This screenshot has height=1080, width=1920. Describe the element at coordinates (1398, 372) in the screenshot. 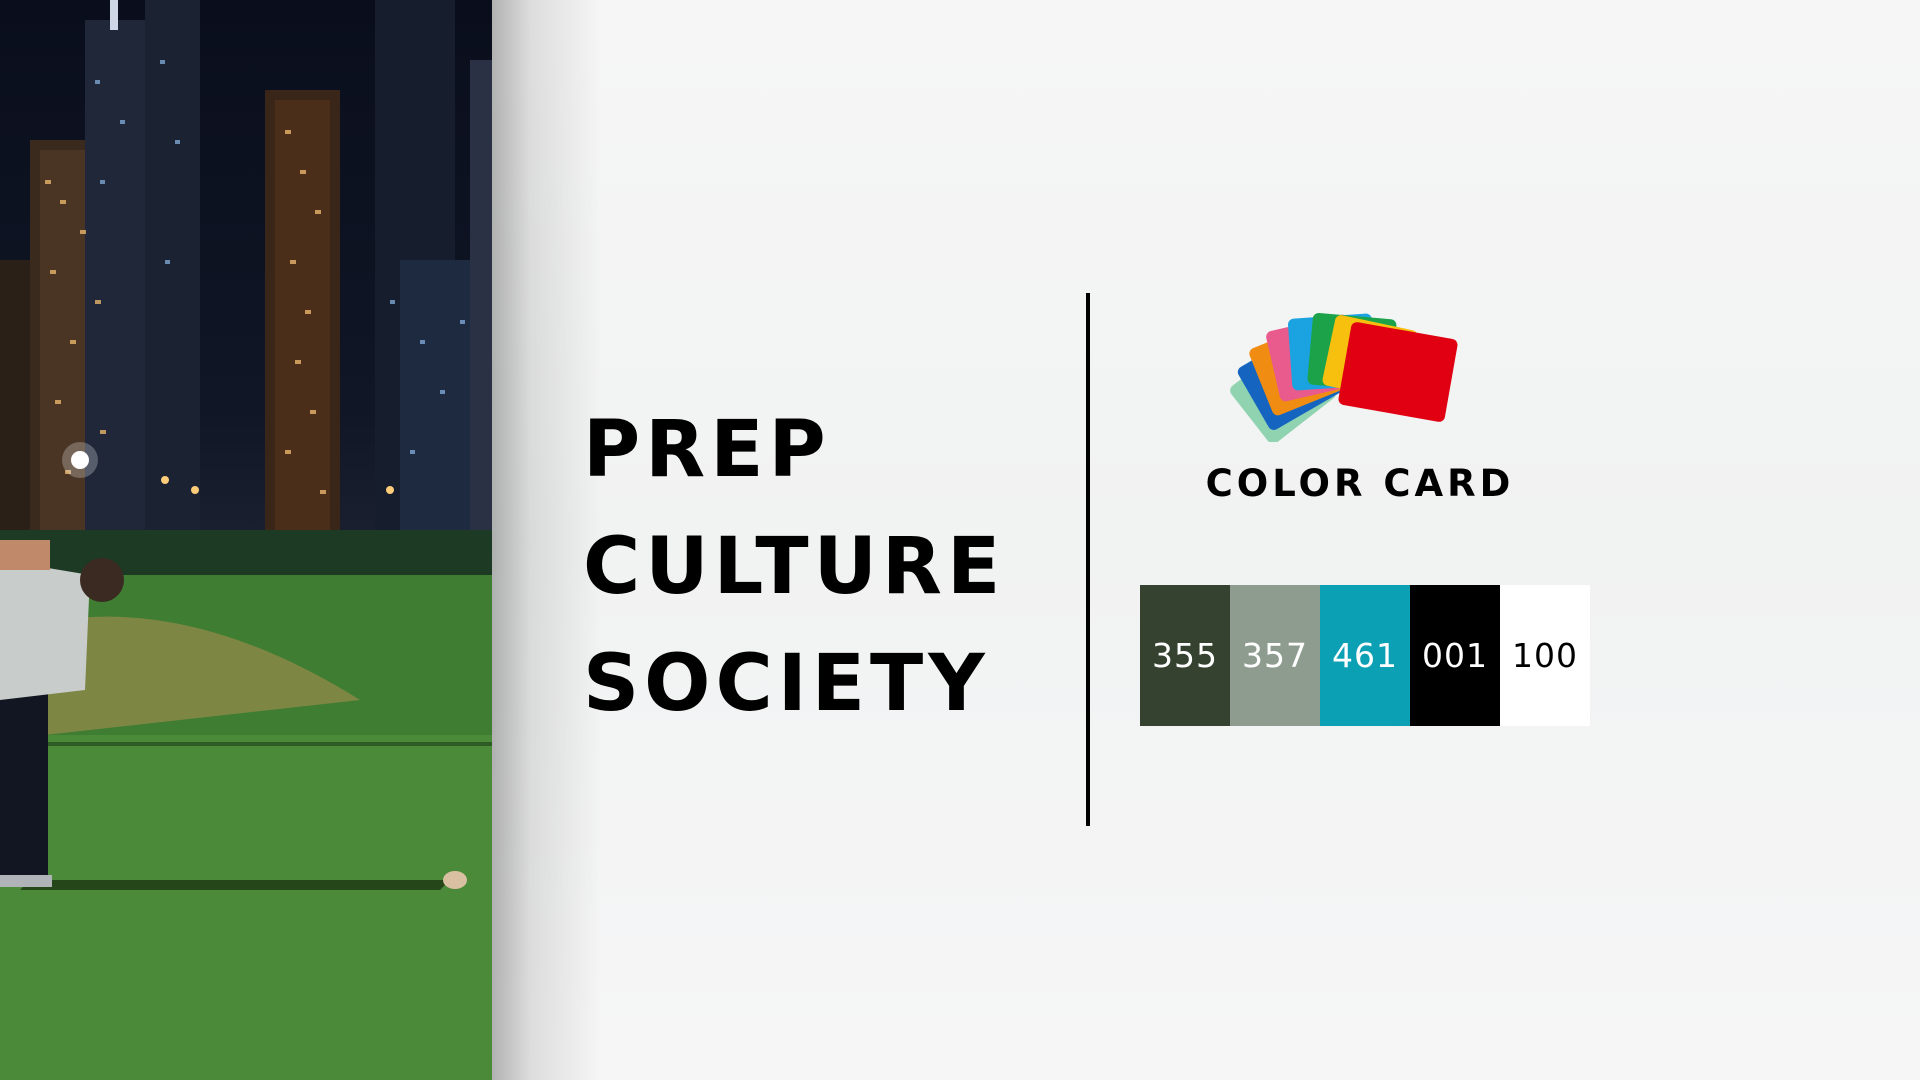

I see `color-card-sheet` at that location.